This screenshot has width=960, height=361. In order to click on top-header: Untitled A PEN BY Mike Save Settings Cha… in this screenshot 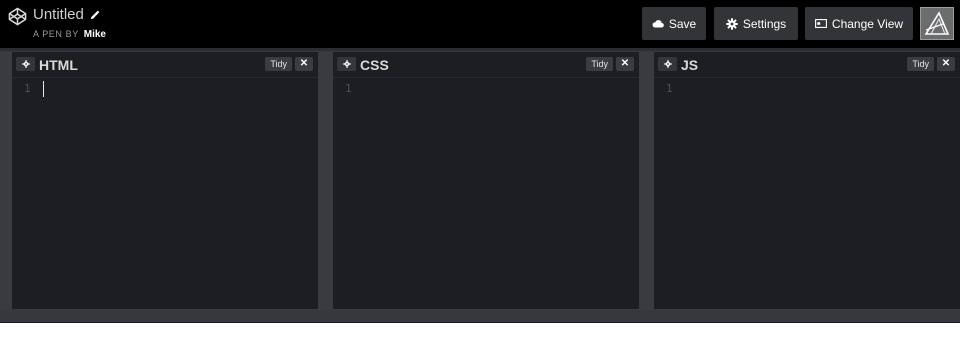, I will do `click(480, 24)`.